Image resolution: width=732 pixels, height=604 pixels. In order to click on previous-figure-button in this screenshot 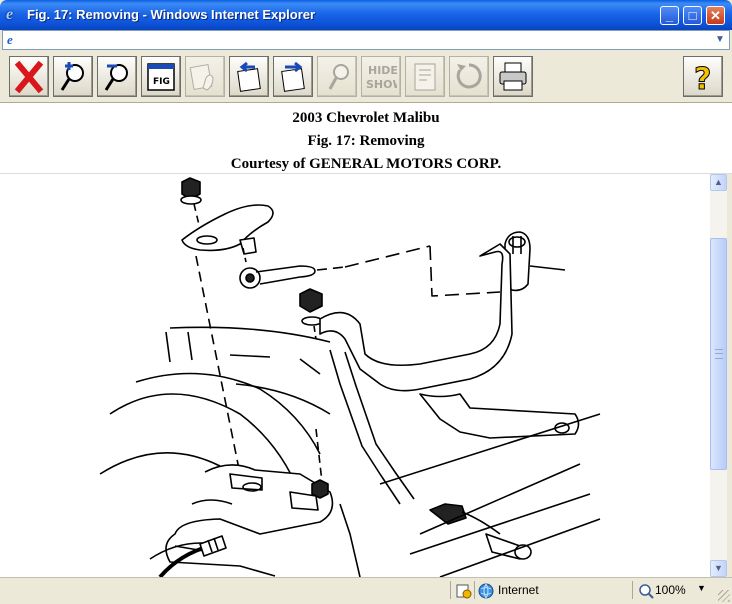, I will do `click(249, 76)`.